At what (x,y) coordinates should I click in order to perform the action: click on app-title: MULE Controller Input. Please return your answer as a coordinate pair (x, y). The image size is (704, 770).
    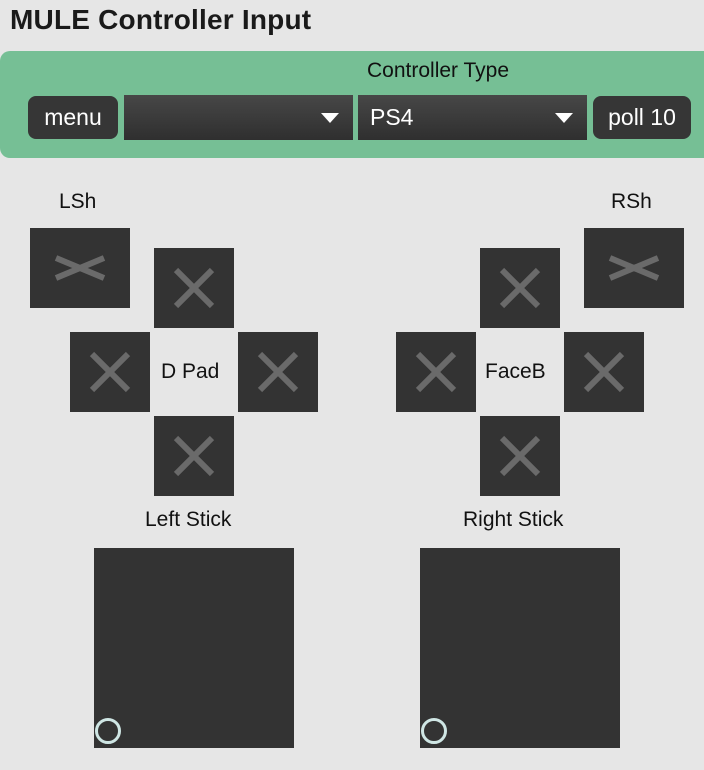
    Looking at the image, I should click on (161, 19).